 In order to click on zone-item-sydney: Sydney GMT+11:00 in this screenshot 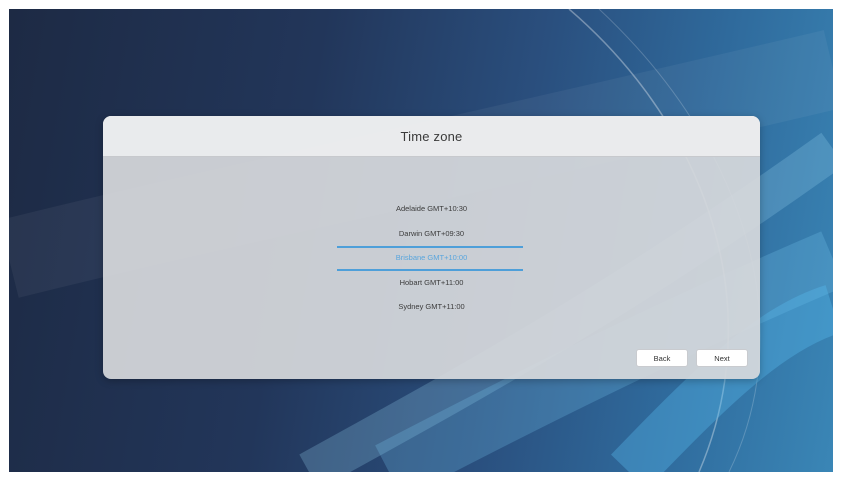, I will do `click(431, 307)`.